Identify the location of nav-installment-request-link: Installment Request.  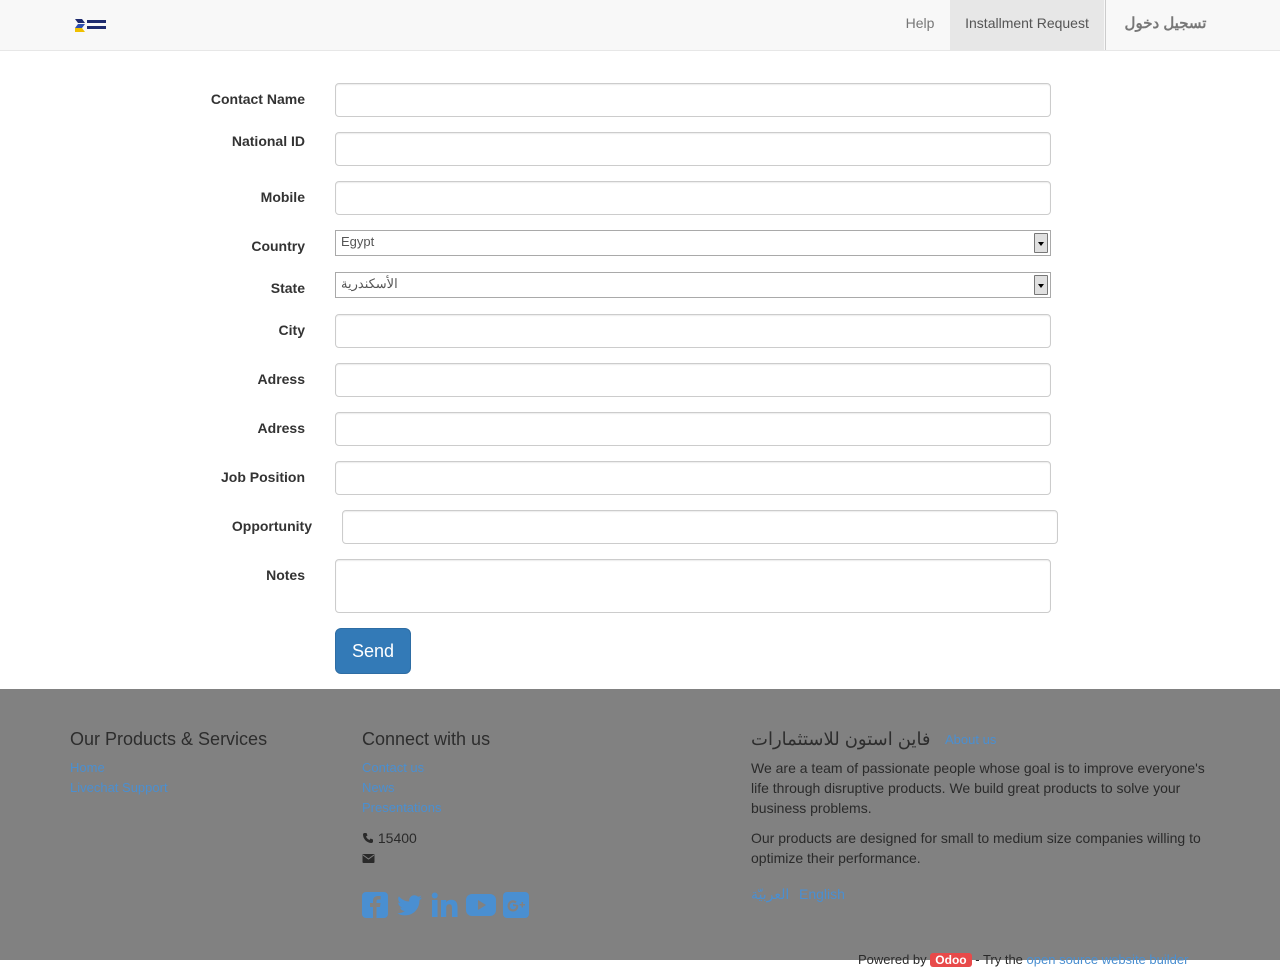
(1027, 25).